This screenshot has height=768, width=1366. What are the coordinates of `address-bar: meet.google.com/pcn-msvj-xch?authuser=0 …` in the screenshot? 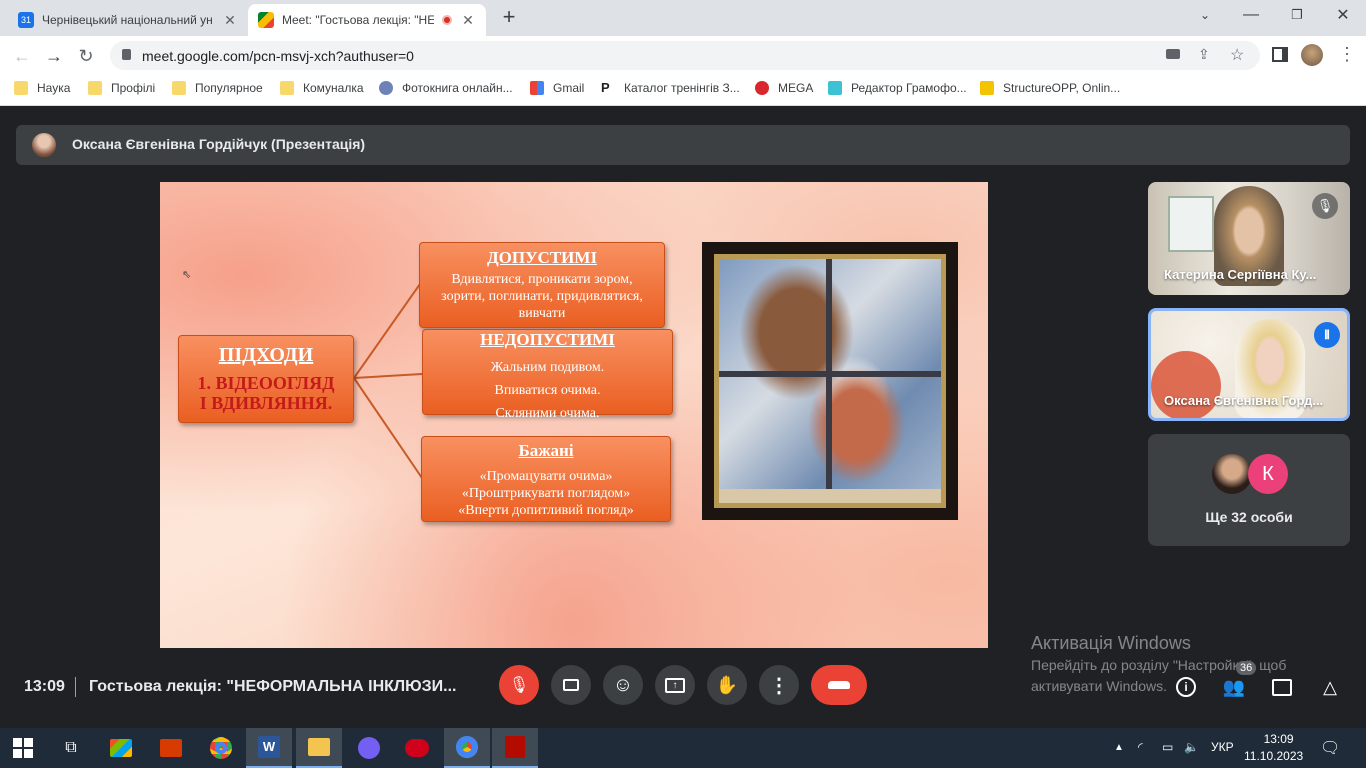 It's located at (685, 55).